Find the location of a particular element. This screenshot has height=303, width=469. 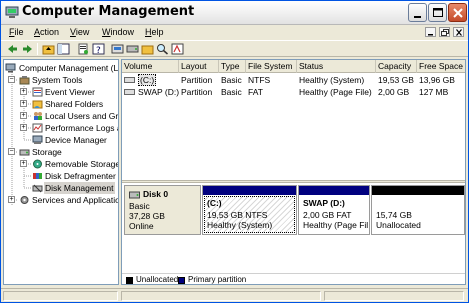

cell-type: Basic is located at coordinates (231, 80).